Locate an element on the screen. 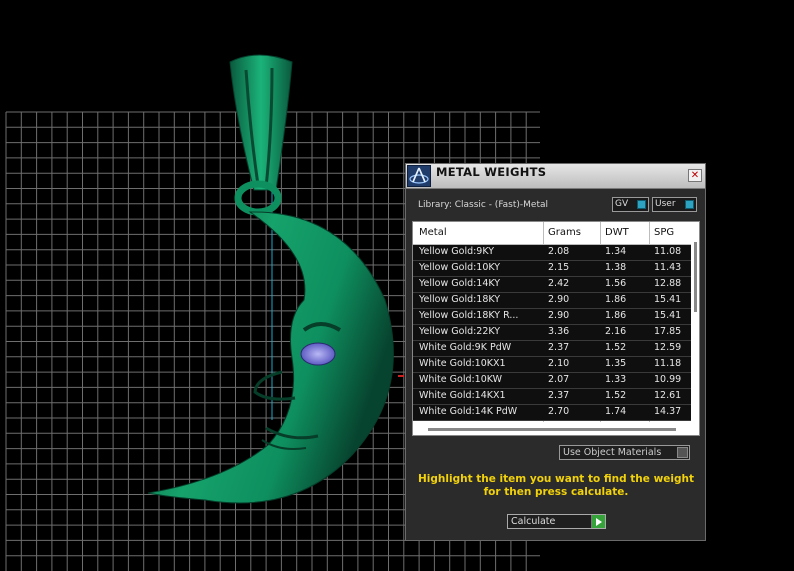 The width and height of the screenshot is (794, 571). metal-cell: Yellow Gold:14KY is located at coordinates (460, 283).